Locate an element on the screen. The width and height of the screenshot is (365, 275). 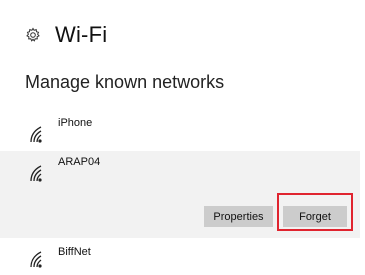
network-item-biffnet: BiffNet is located at coordinates (182, 254).